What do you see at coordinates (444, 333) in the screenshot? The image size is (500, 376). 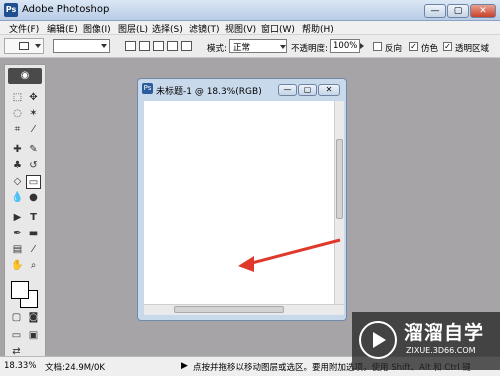 I see `watermark-brand: 溜溜自学` at bounding box center [444, 333].